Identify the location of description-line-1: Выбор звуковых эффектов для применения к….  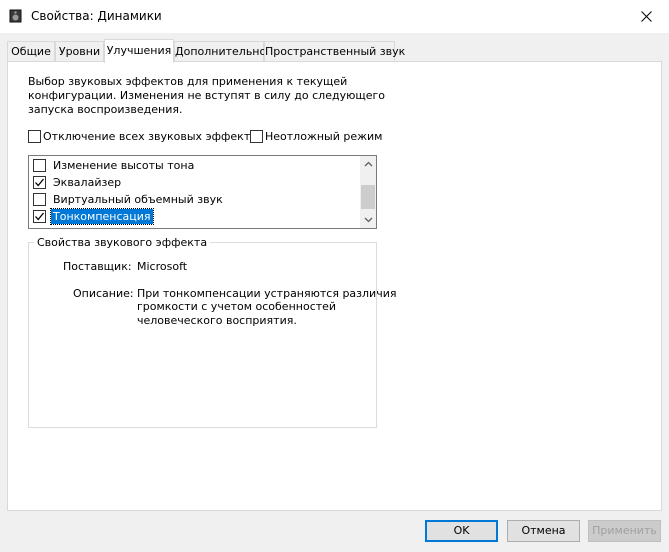
(188, 81).